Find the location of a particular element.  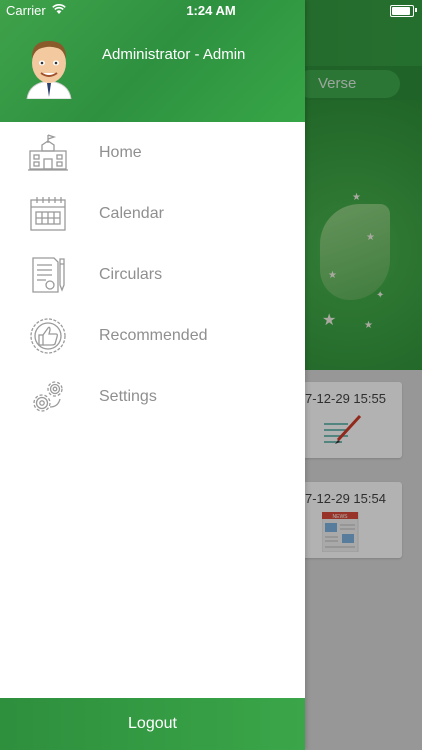

menu-label-recommended: Recommended is located at coordinates (153, 335).